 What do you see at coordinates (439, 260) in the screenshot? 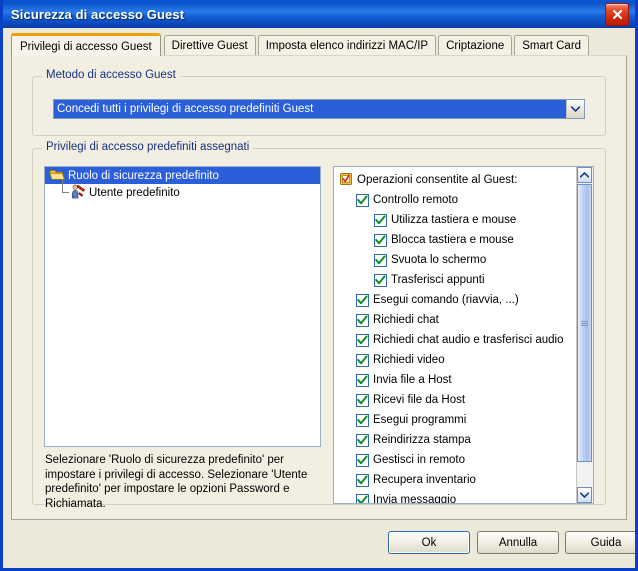
I see `list-item-label: Svuota lo schermo` at bounding box center [439, 260].